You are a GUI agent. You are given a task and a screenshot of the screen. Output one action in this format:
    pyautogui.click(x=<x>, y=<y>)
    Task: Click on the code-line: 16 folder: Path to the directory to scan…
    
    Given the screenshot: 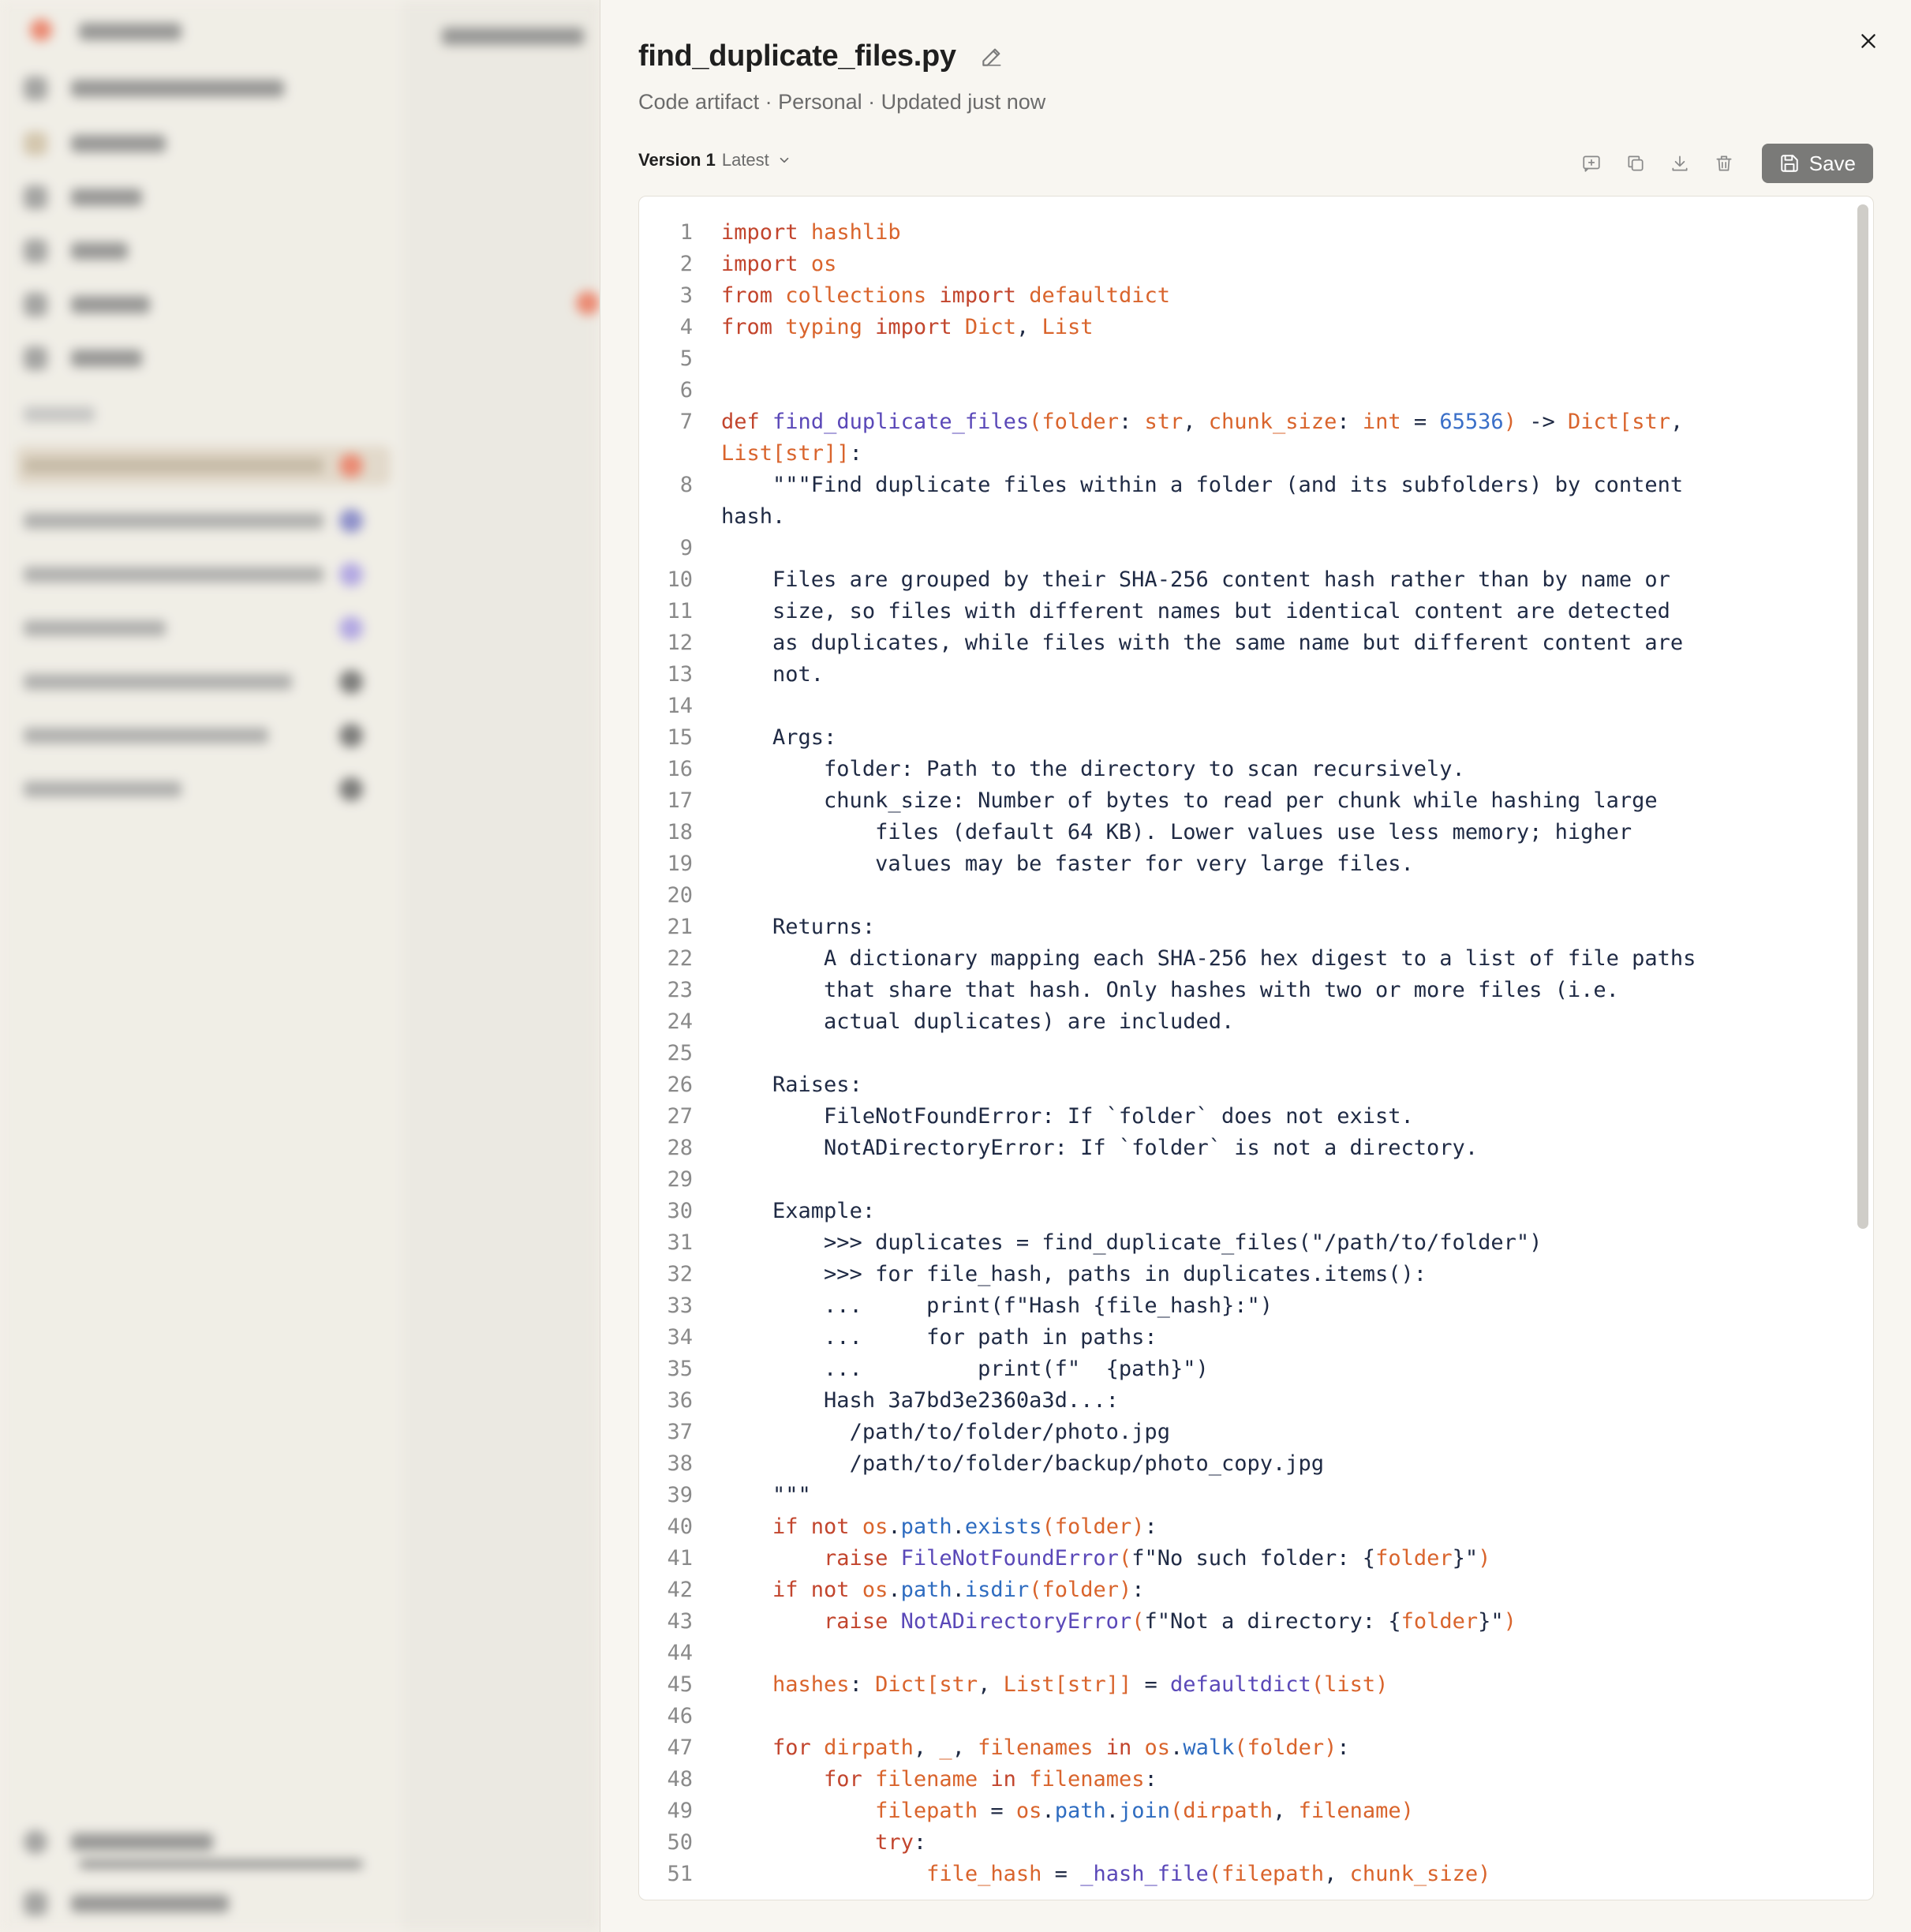 What is the action you would take?
    pyautogui.click(x=1242, y=769)
    